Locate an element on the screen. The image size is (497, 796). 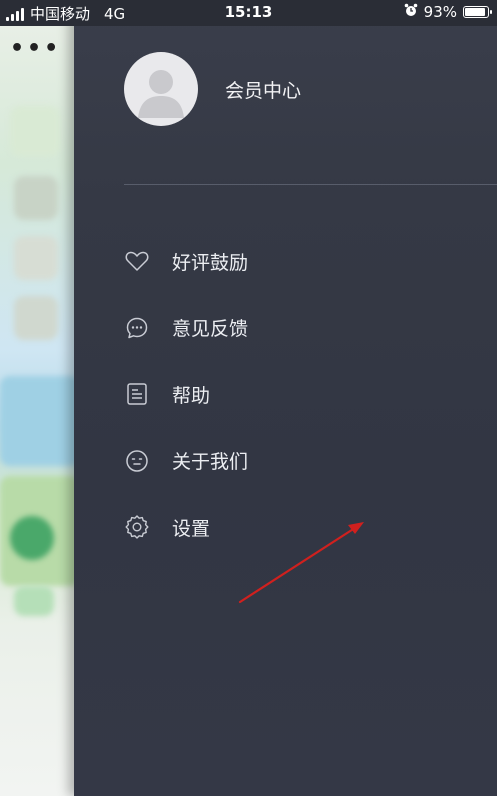
menu-item-rate: 好评鼓励 is located at coordinates (186, 261).